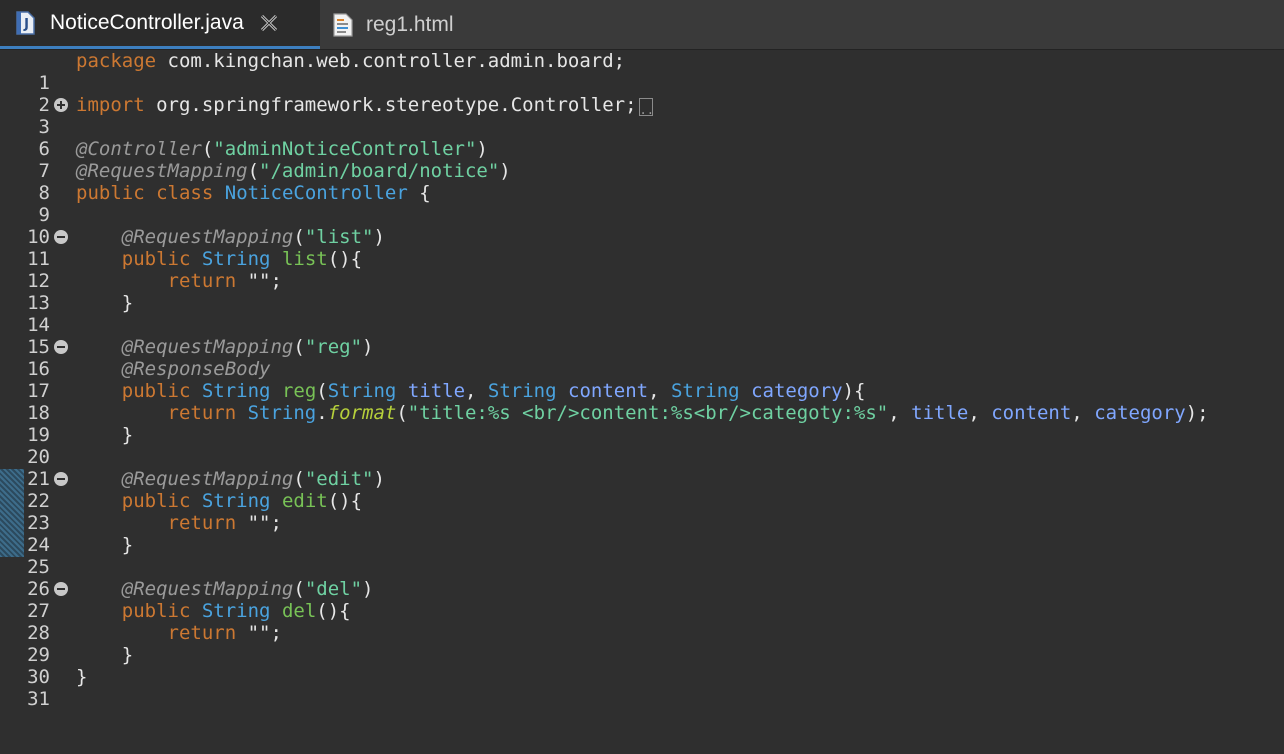 The image size is (1284, 754). I want to click on close-icon, so click(269, 23).